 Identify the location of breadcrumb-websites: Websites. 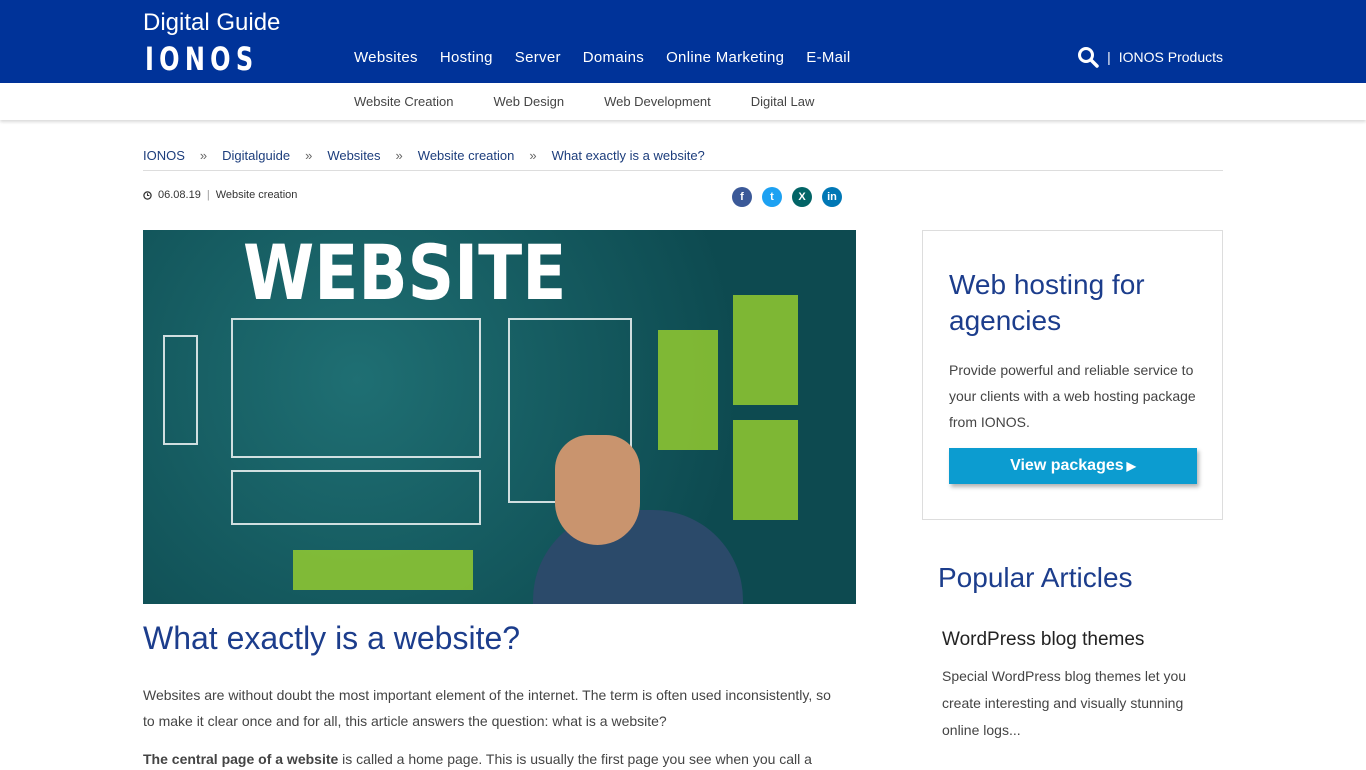
(353, 159).